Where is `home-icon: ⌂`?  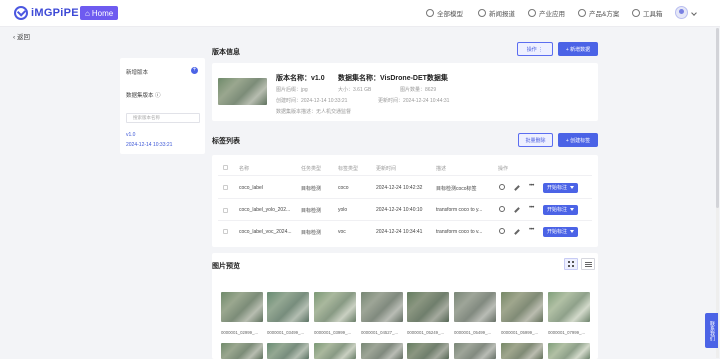
home-icon: ⌂ is located at coordinates (87, 13).